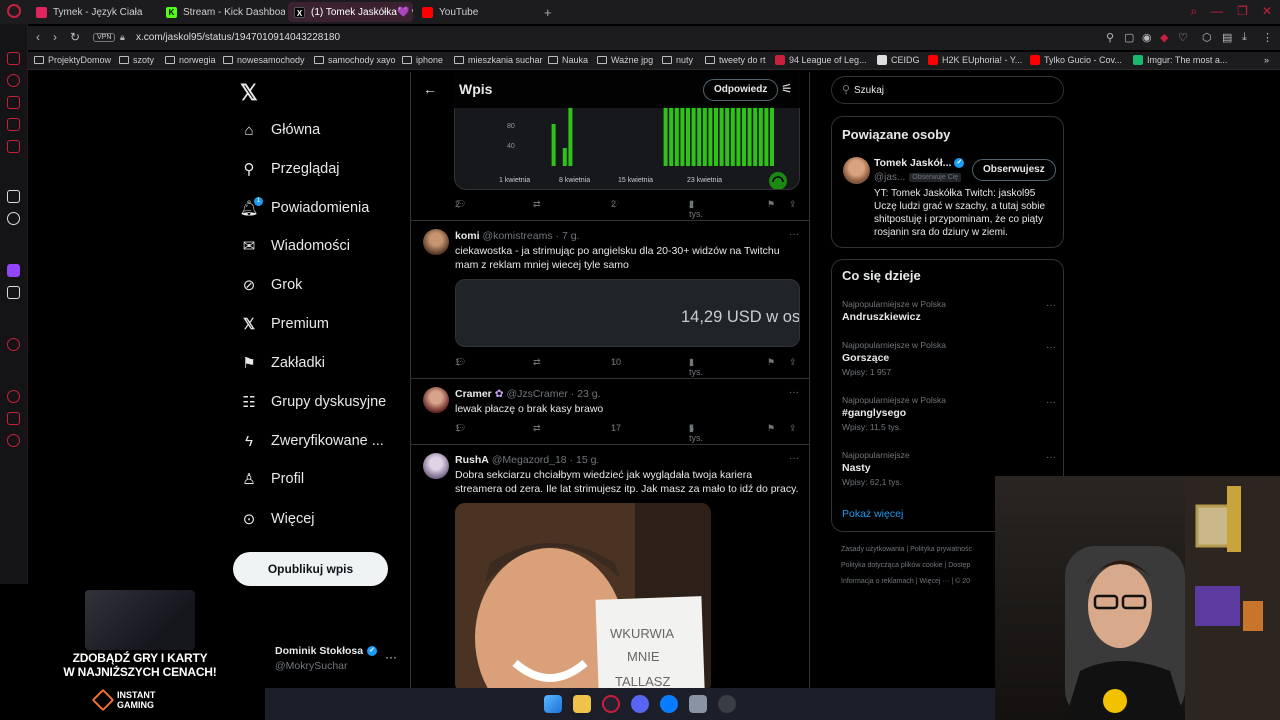  What do you see at coordinates (498, 60) in the screenshot?
I see `bookmark-folder: mieszkania suchar` at bounding box center [498, 60].